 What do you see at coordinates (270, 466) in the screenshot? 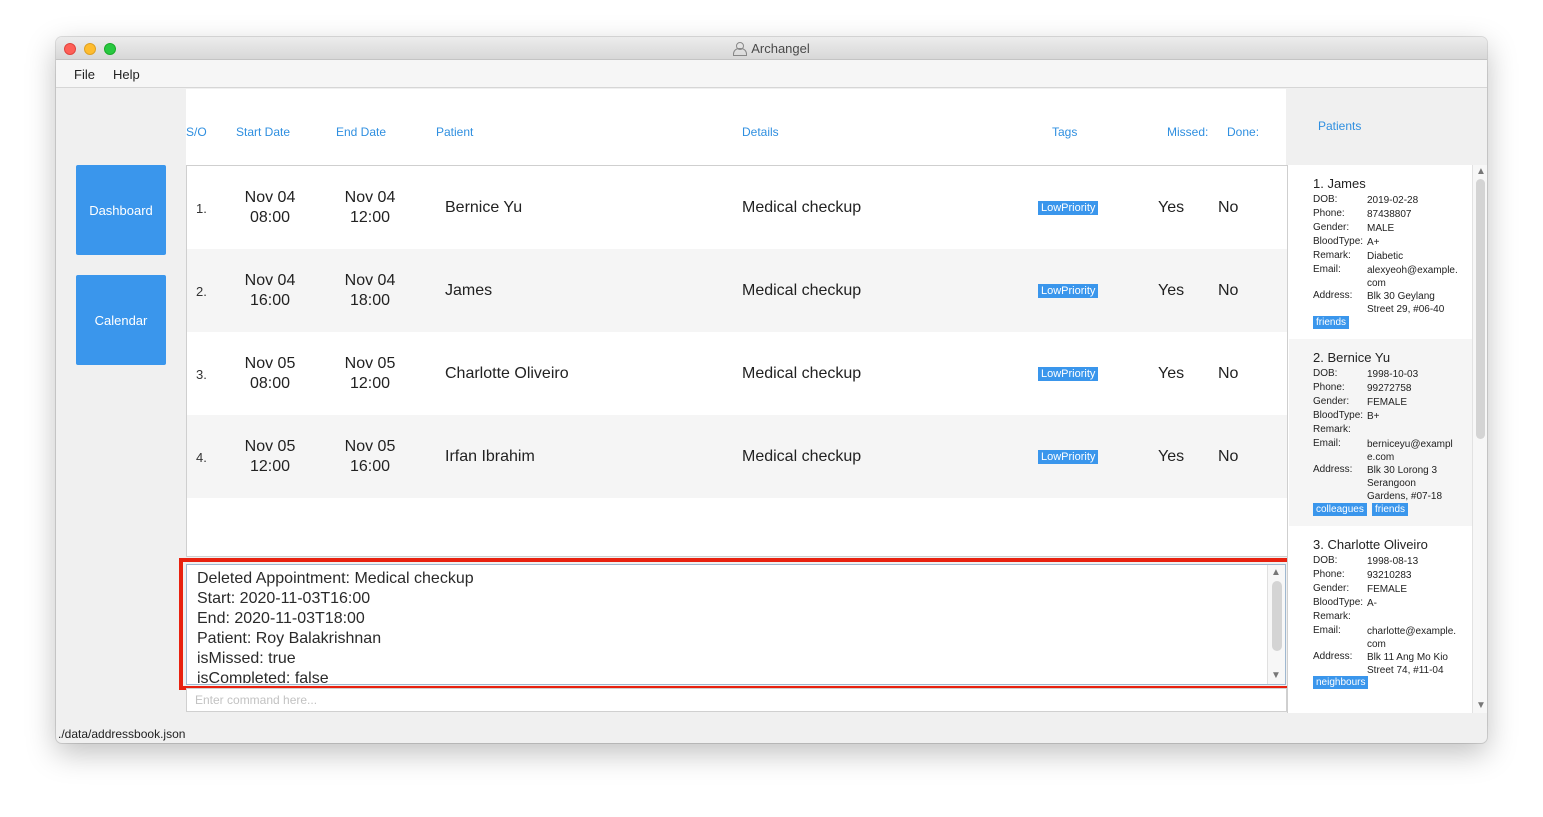
I see `start-time: 12:00` at bounding box center [270, 466].